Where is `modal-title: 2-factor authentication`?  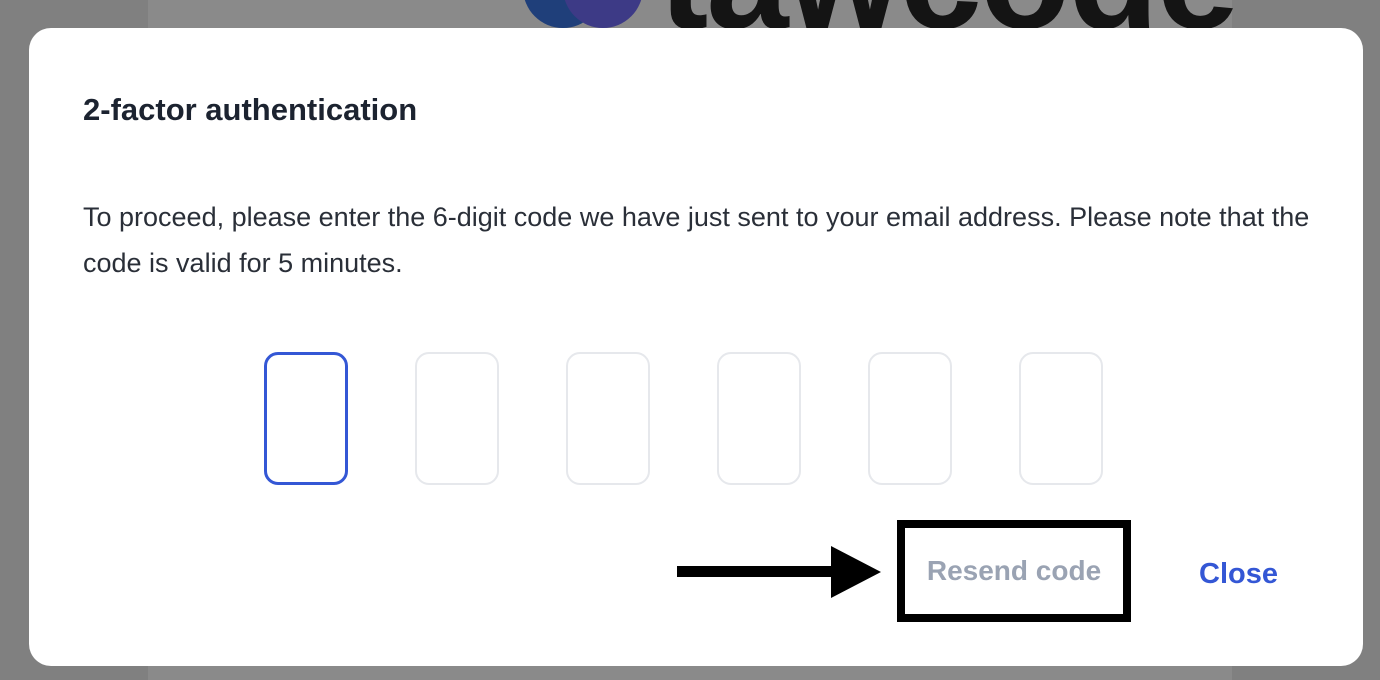
modal-title: 2-factor authentication is located at coordinates (250, 109).